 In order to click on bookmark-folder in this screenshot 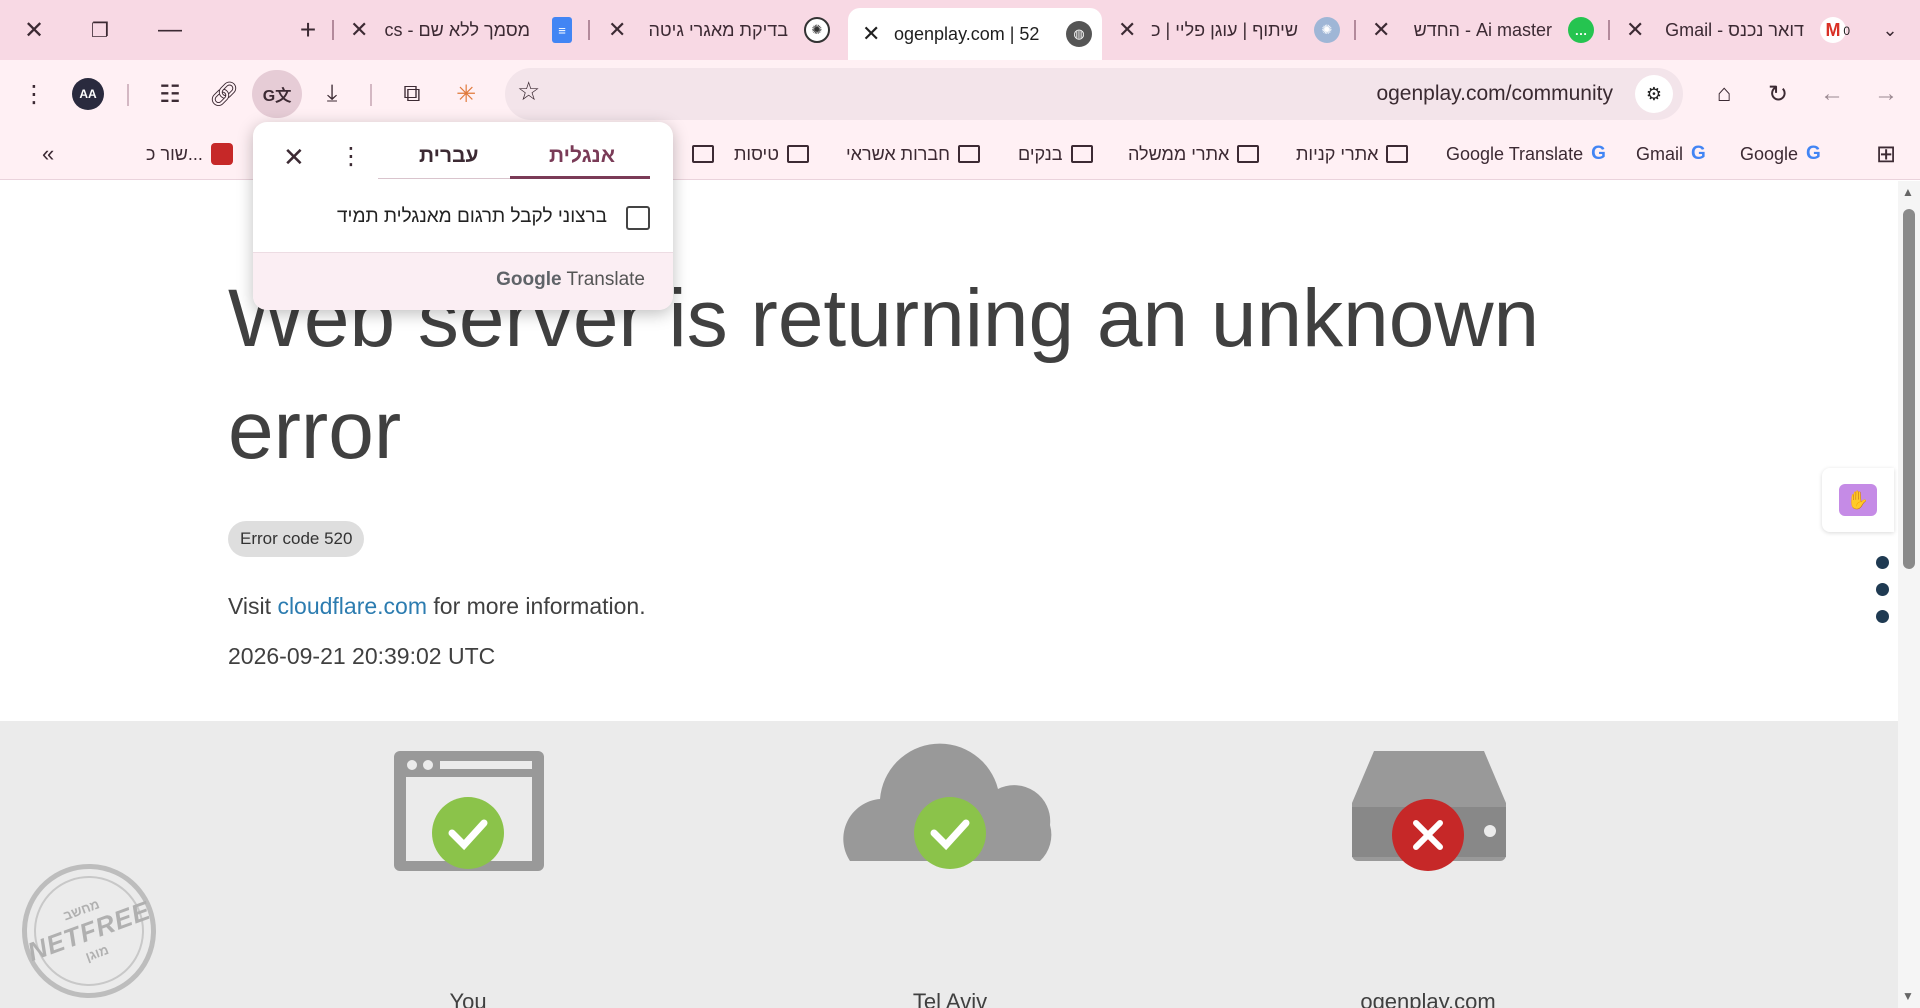, I will do `click(699, 154)`.